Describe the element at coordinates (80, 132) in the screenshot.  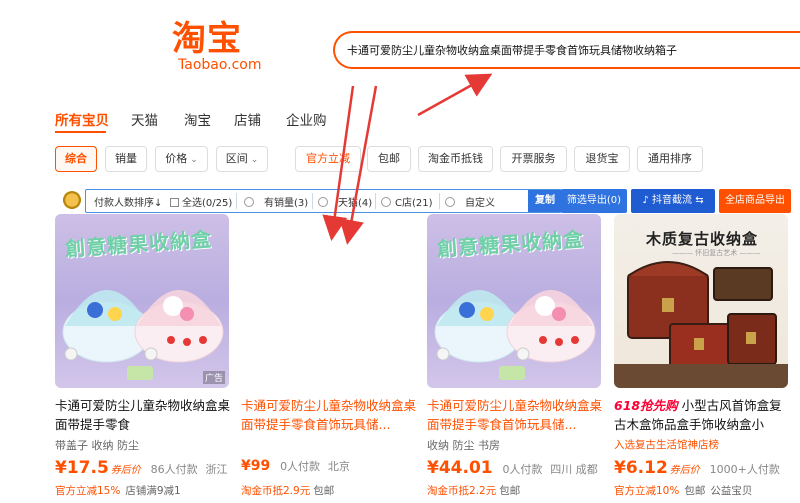
I see `active-tab-underline` at that location.